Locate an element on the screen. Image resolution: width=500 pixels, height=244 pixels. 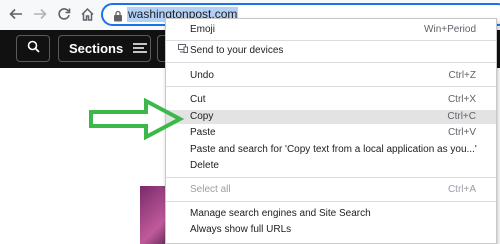
hamburger-menu-icon is located at coordinates (140, 49).